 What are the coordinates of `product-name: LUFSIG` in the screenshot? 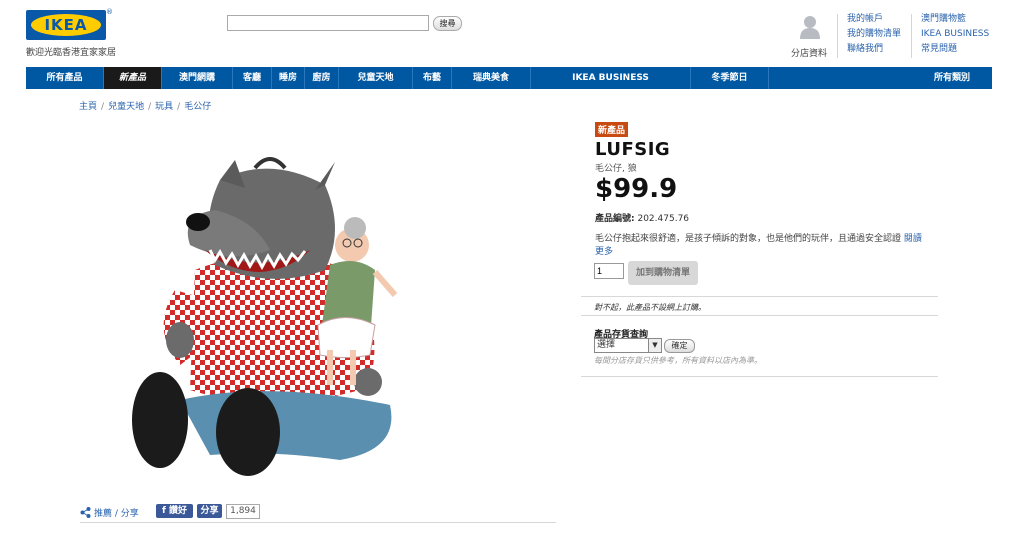 It's located at (633, 149).